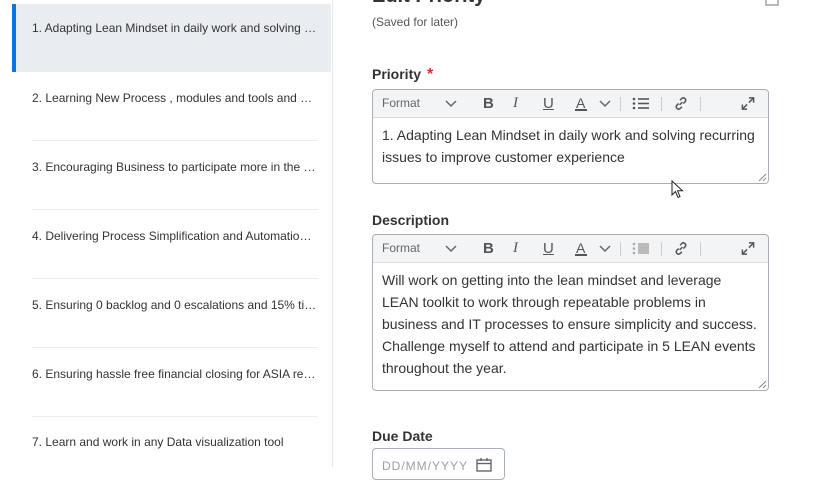  What do you see at coordinates (171, 38) in the screenshot?
I see `active-item-background` at bounding box center [171, 38].